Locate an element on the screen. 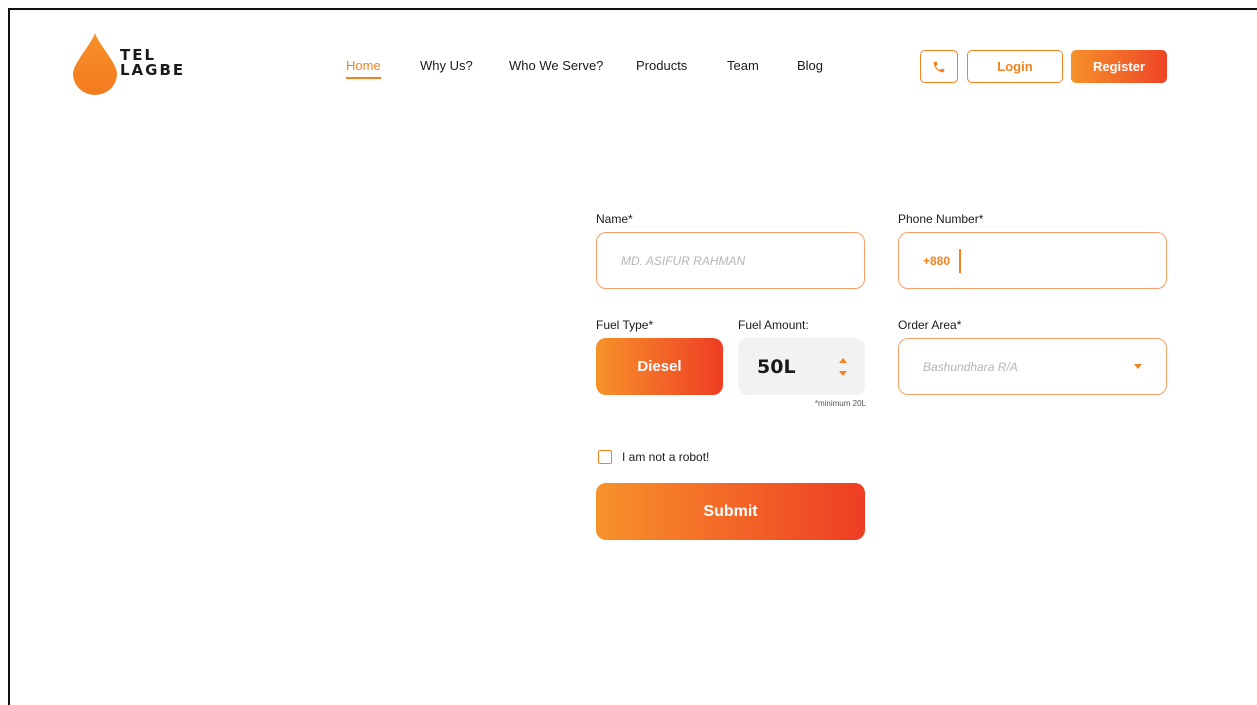  submit-button: Submit is located at coordinates (730, 511).